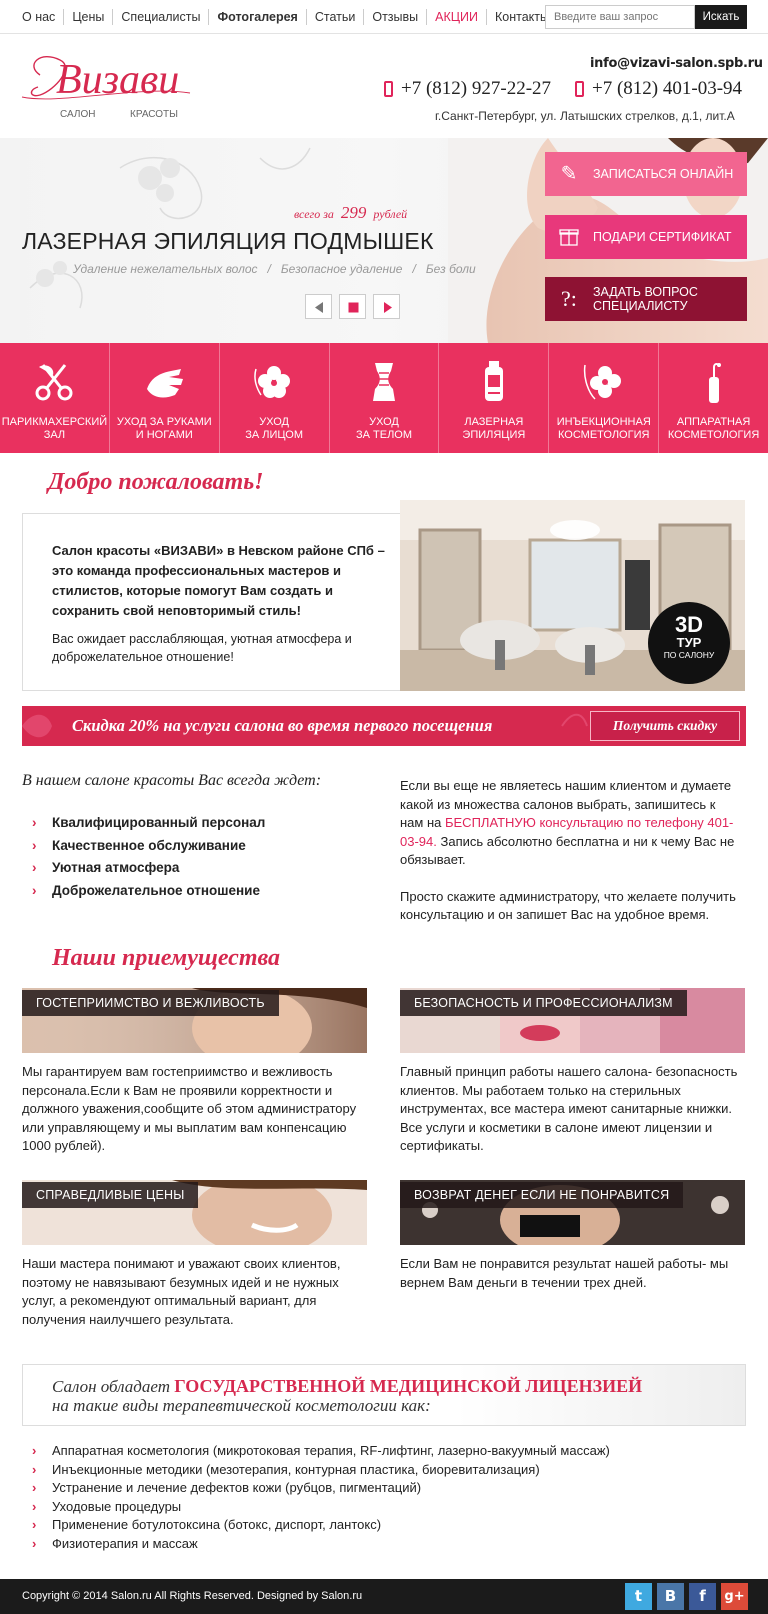 Image resolution: width=768 pixels, height=1614 pixels. I want to click on slider-controls, so click(352, 306).